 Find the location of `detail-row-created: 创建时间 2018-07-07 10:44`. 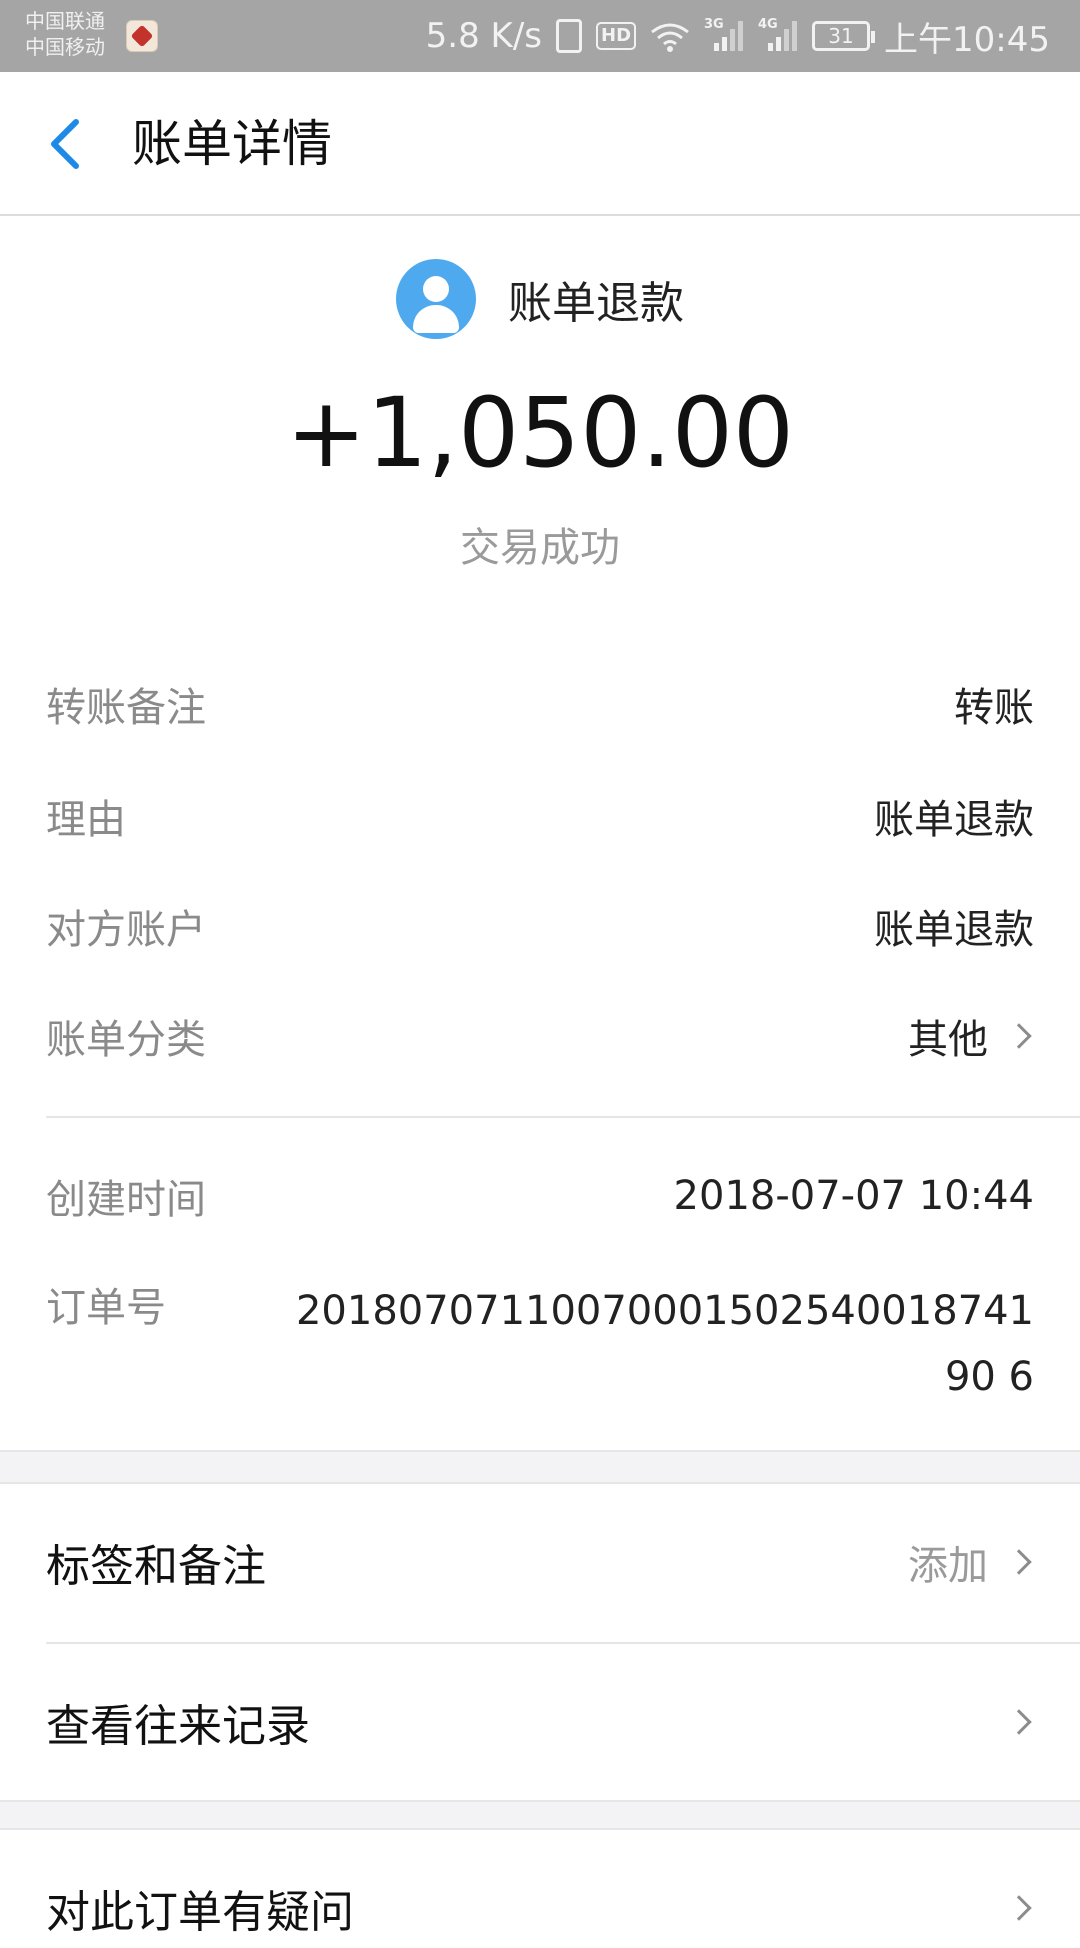

detail-row-created: 创建时间 2018-07-07 10:44 is located at coordinates (540, 1196).